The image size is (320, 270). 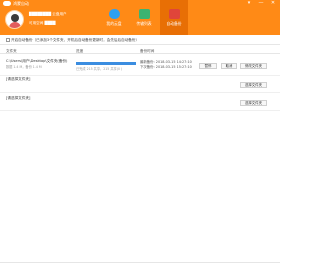 I want to click on auto-backup-label: 开启自动备份（已添加3个文件夹，开机后自动备份更新时，会先后后自动备份）, so click(x=75, y=40).